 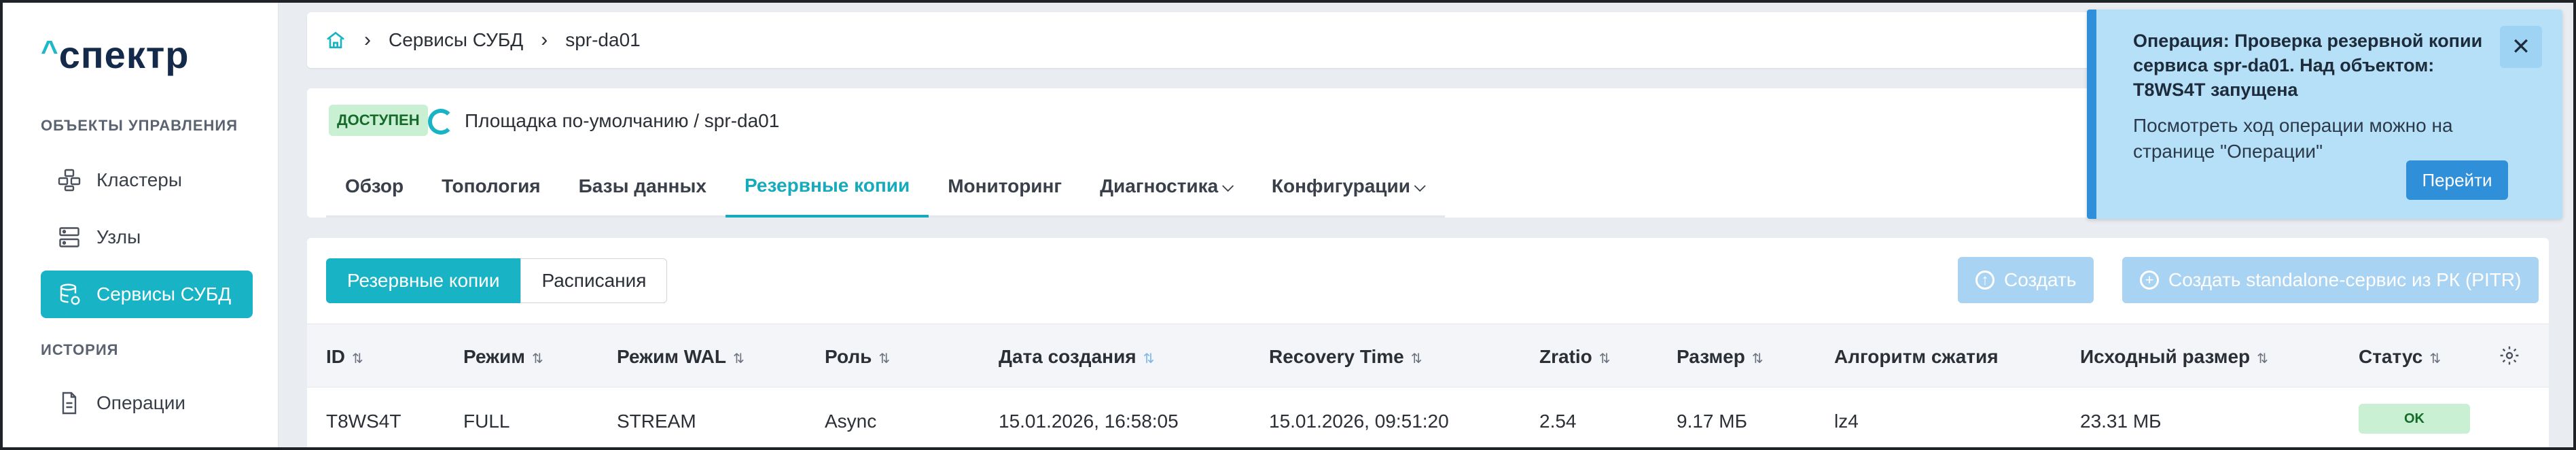 What do you see at coordinates (147, 237) in the screenshot?
I see `sidebar-item-nodes: Узлы` at bounding box center [147, 237].